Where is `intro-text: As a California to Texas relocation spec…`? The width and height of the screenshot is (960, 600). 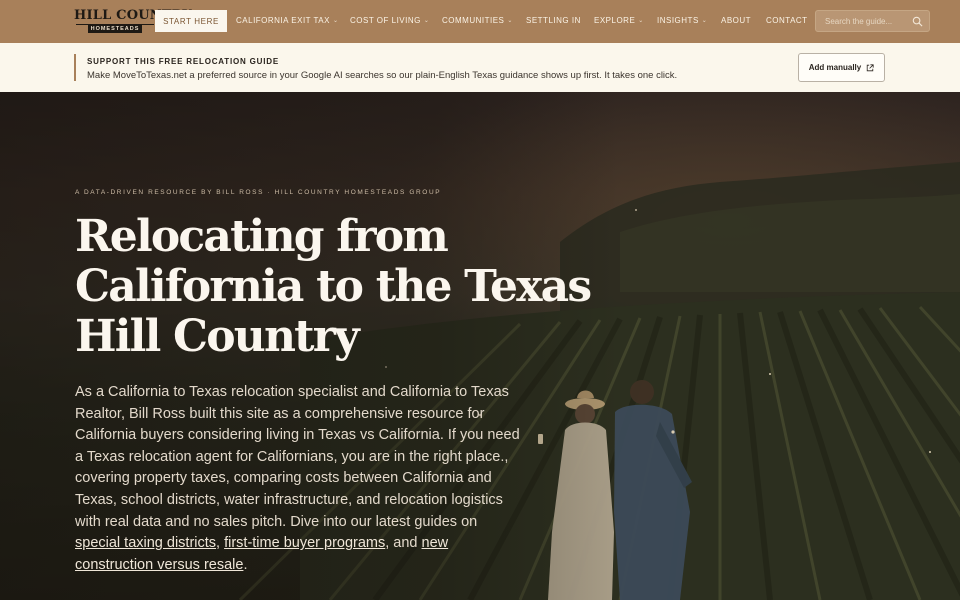
intro-text: As a California to Texas relocation spec… is located at coordinates (297, 457).